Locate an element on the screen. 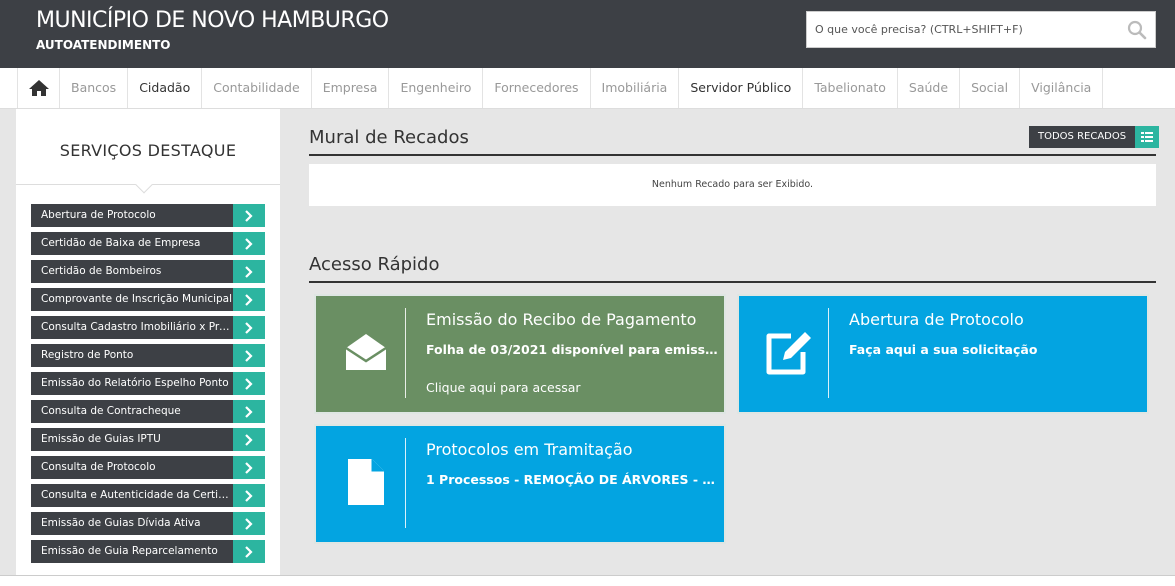 Image resolution: width=1175 pixels, height=586 pixels. all-messages-label: TODOS RECADOS is located at coordinates (1082, 137).